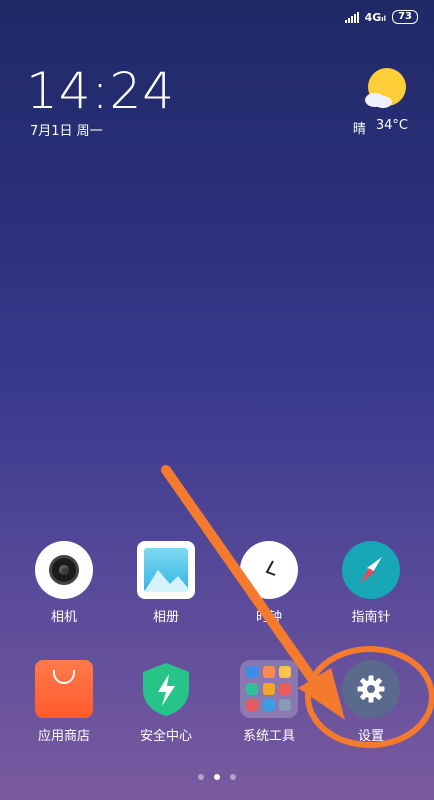 This screenshot has height=800, width=434. I want to click on weather-condition: 晴, so click(359, 129).